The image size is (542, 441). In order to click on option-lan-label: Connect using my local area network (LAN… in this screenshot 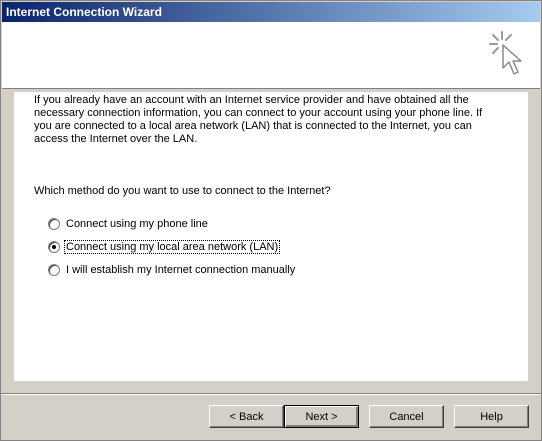, I will do `click(172, 247)`.